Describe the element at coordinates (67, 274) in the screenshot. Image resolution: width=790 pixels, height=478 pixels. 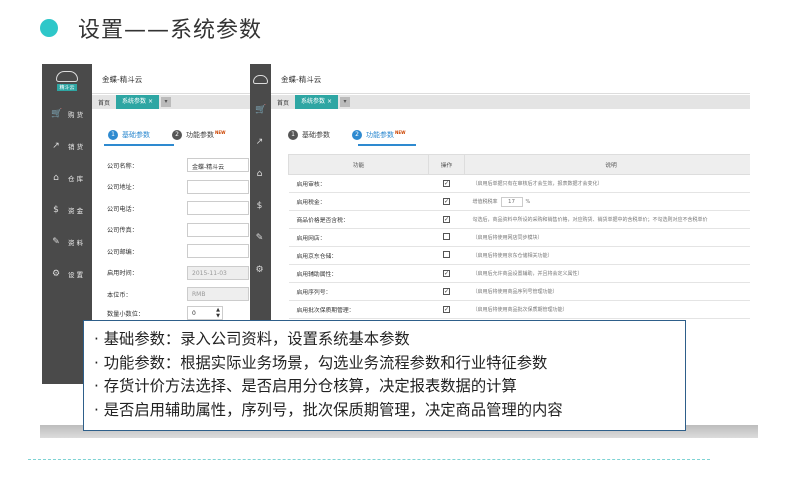
I see `sidebar-item: ⚙ 设 置` at that location.